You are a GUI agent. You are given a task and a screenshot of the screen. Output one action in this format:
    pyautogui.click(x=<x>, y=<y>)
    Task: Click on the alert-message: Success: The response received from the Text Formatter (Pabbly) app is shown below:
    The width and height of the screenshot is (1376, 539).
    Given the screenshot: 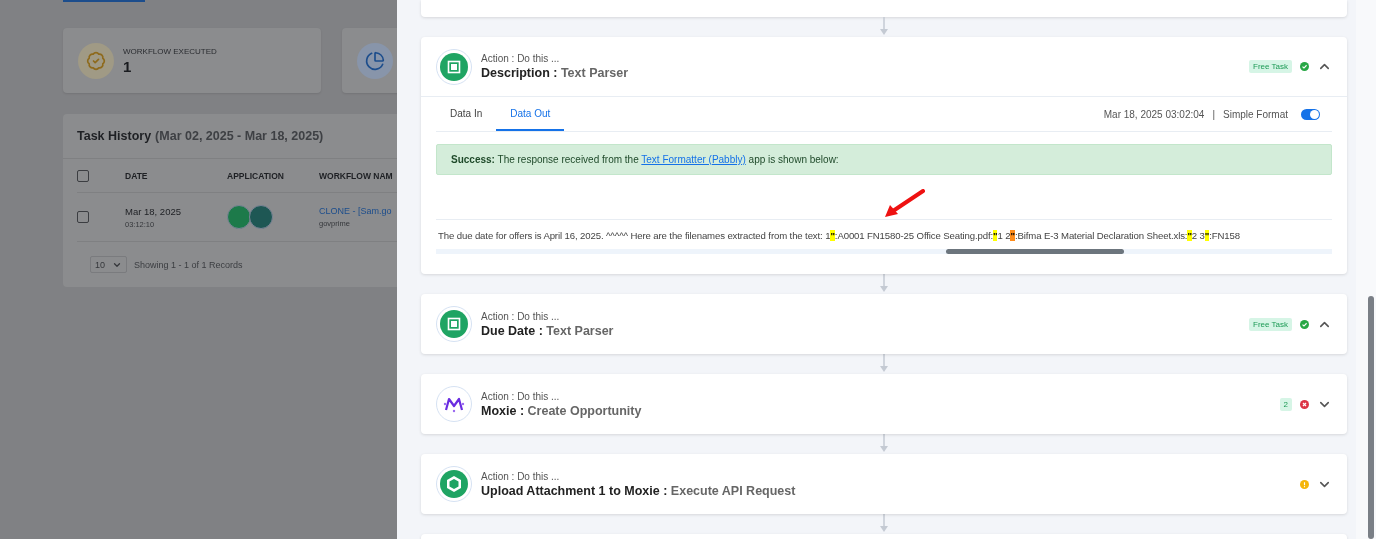 What is the action you would take?
    pyautogui.click(x=645, y=159)
    